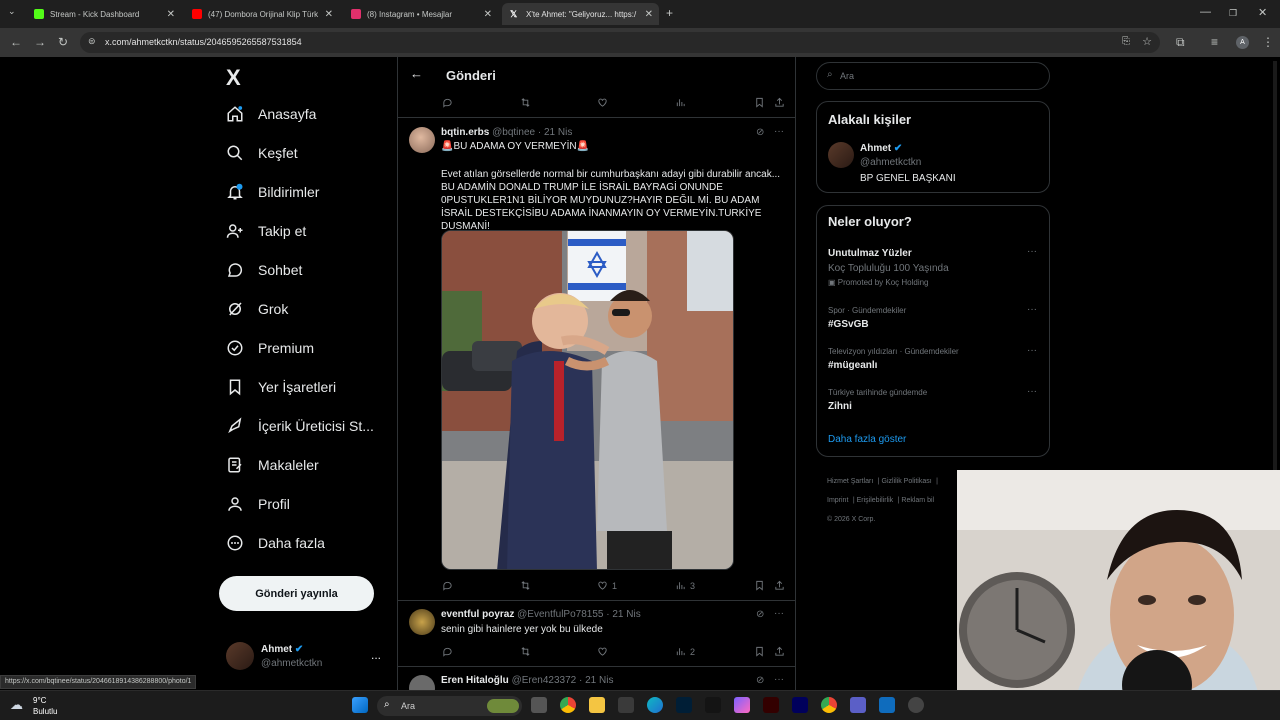 This screenshot has width=1280, height=720. I want to click on author-handle: @Eren423372, so click(544, 680).